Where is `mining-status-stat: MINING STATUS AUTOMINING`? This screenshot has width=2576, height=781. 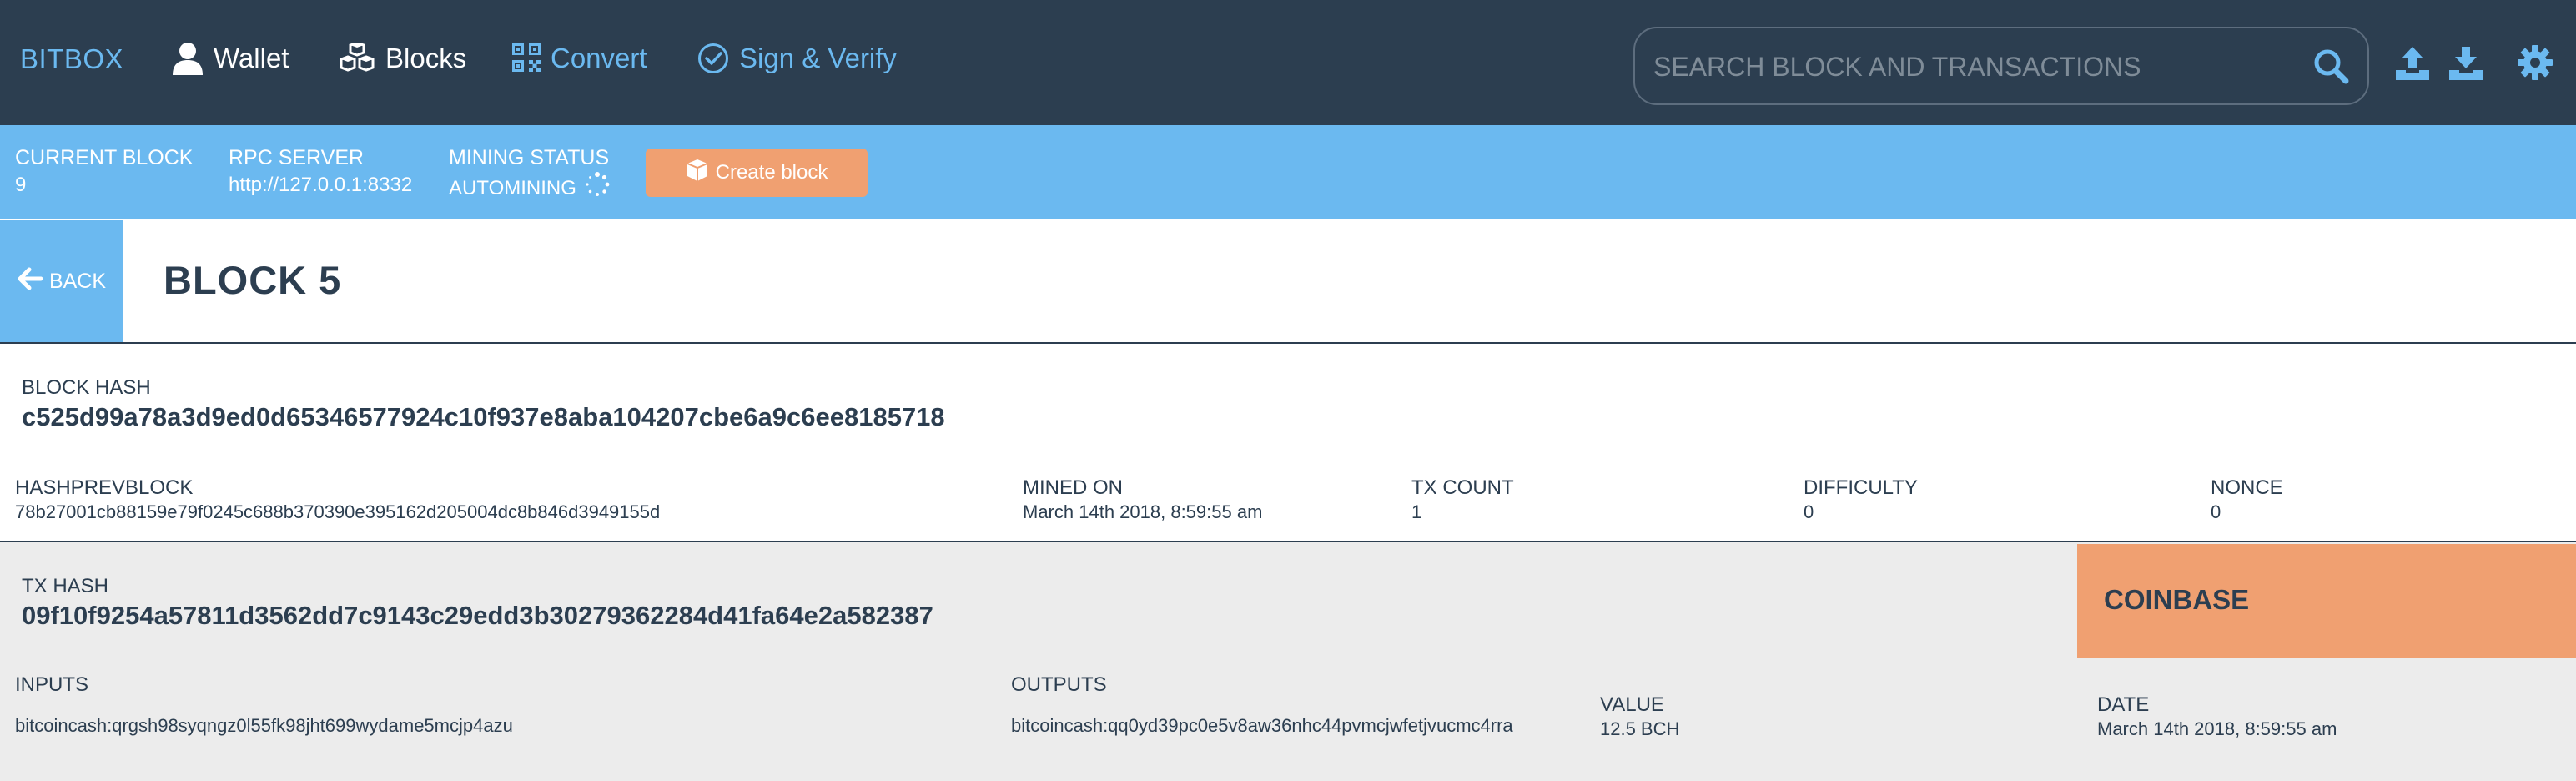 mining-status-stat: MINING STATUS AUTOMINING is located at coordinates (529, 174).